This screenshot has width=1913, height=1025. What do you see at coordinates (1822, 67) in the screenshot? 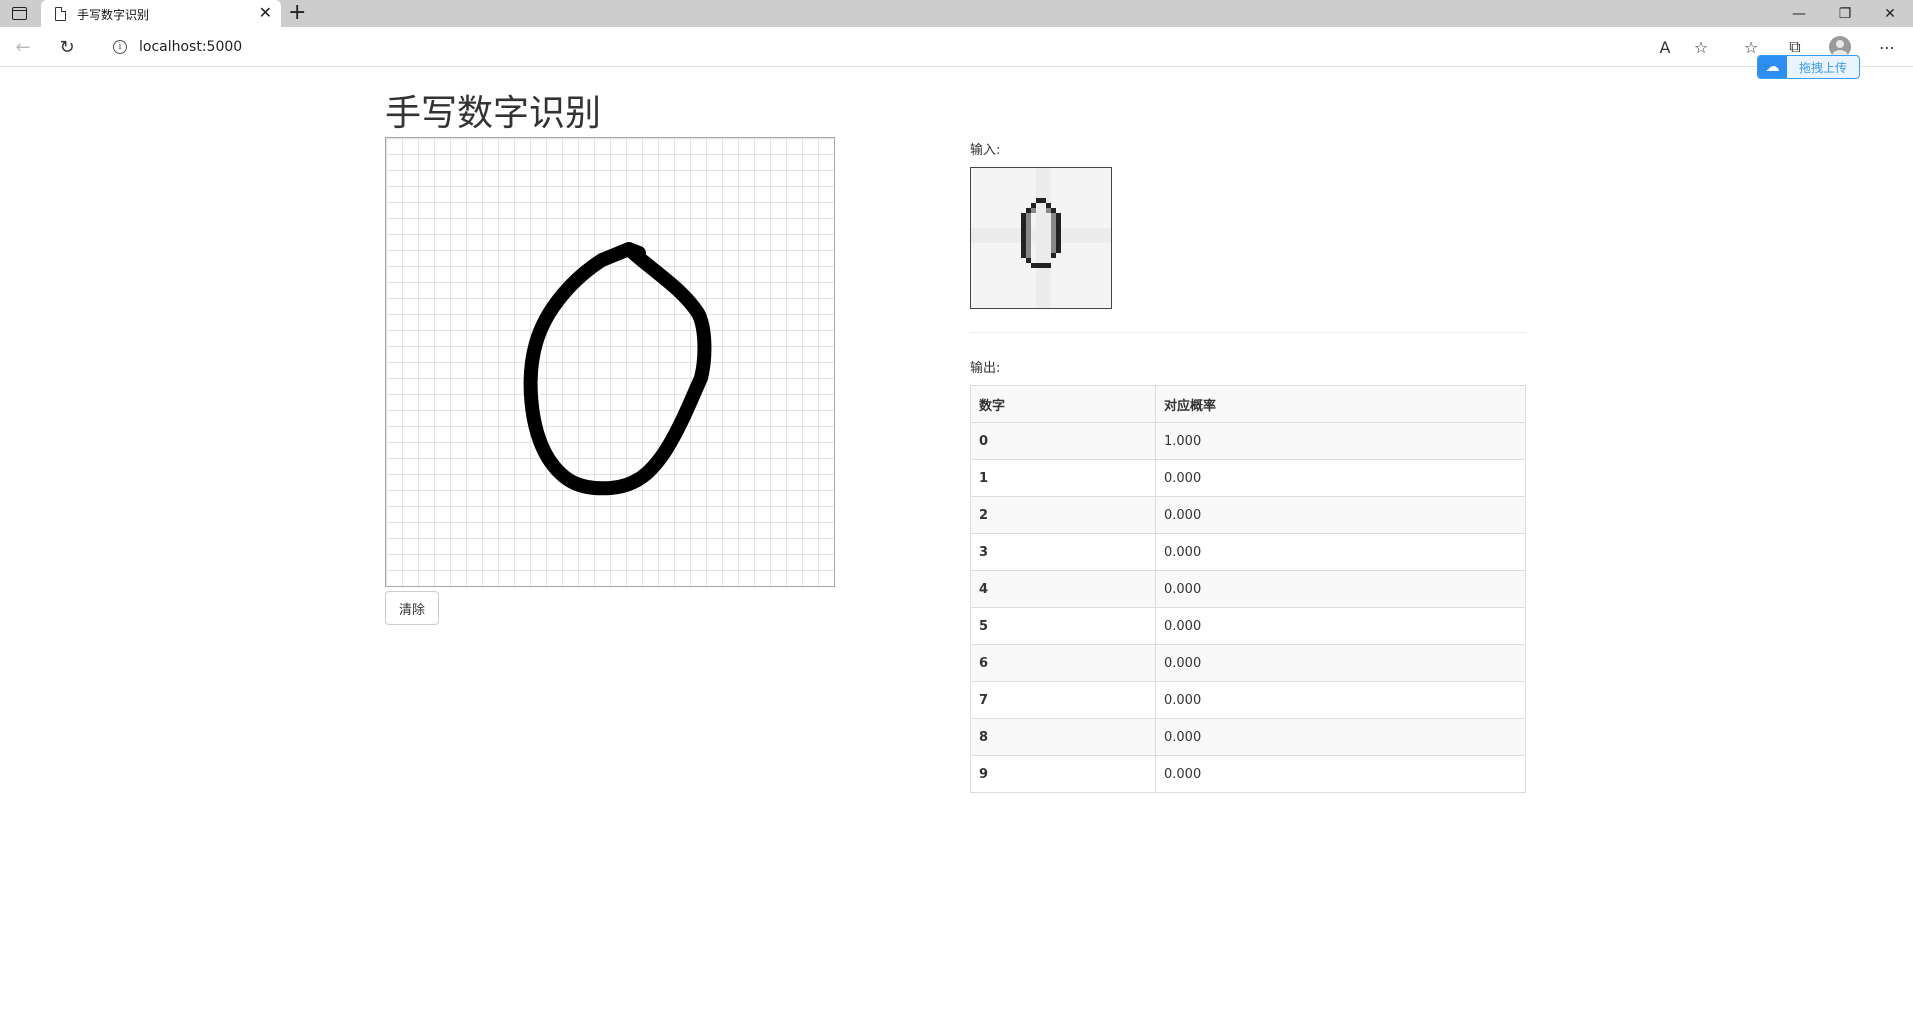
I see `drag-upload-label: 拖拽上传` at bounding box center [1822, 67].